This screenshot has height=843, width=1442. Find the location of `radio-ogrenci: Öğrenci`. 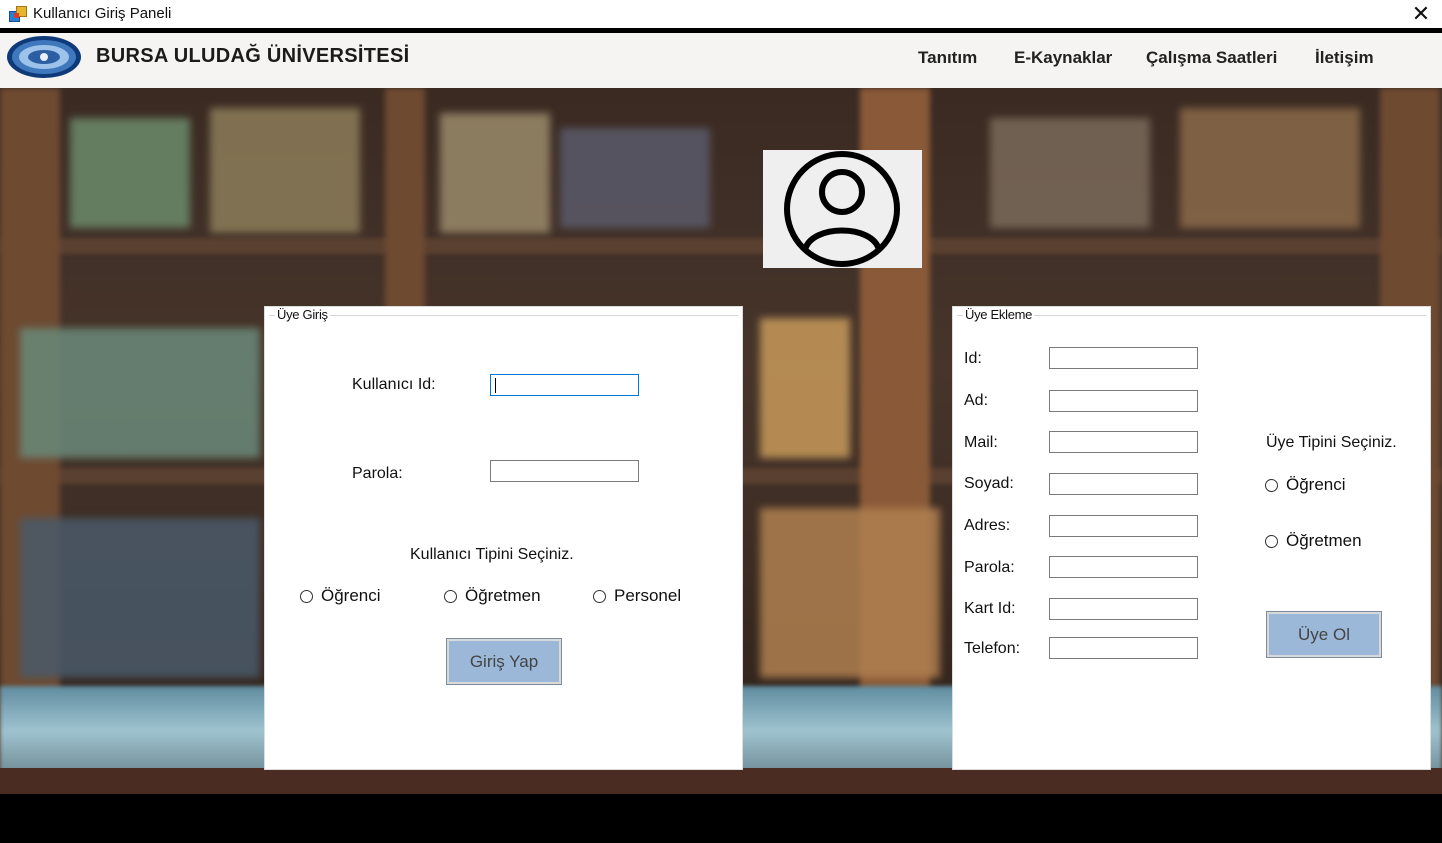

radio-ogrenci: Öğrenci is located at coordinates (340, 596).